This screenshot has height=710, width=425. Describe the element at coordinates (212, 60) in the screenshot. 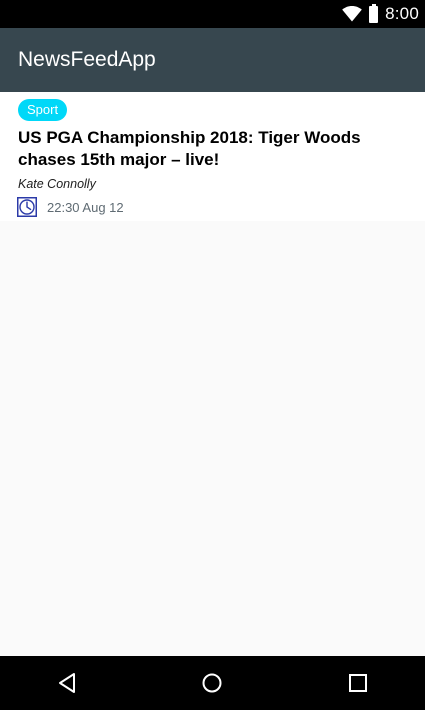

I see `app-bar: NewsFeedApp` at that location.